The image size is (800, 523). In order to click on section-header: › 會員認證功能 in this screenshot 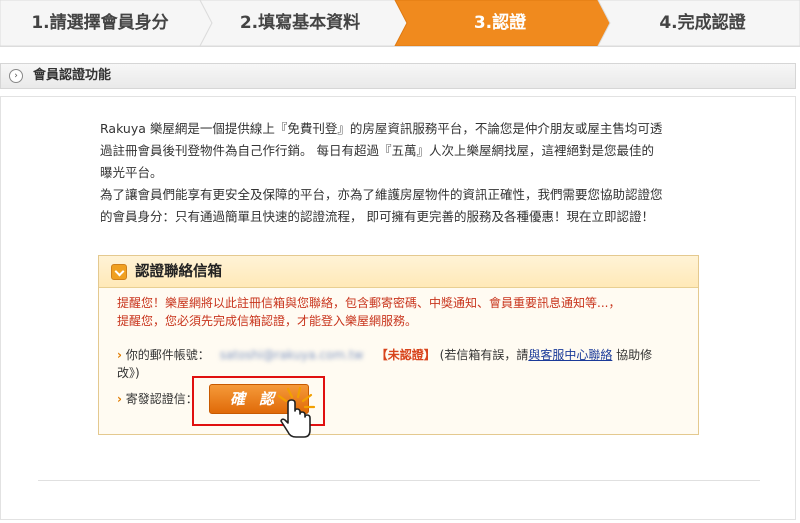, I will do `click(398, 76)`.